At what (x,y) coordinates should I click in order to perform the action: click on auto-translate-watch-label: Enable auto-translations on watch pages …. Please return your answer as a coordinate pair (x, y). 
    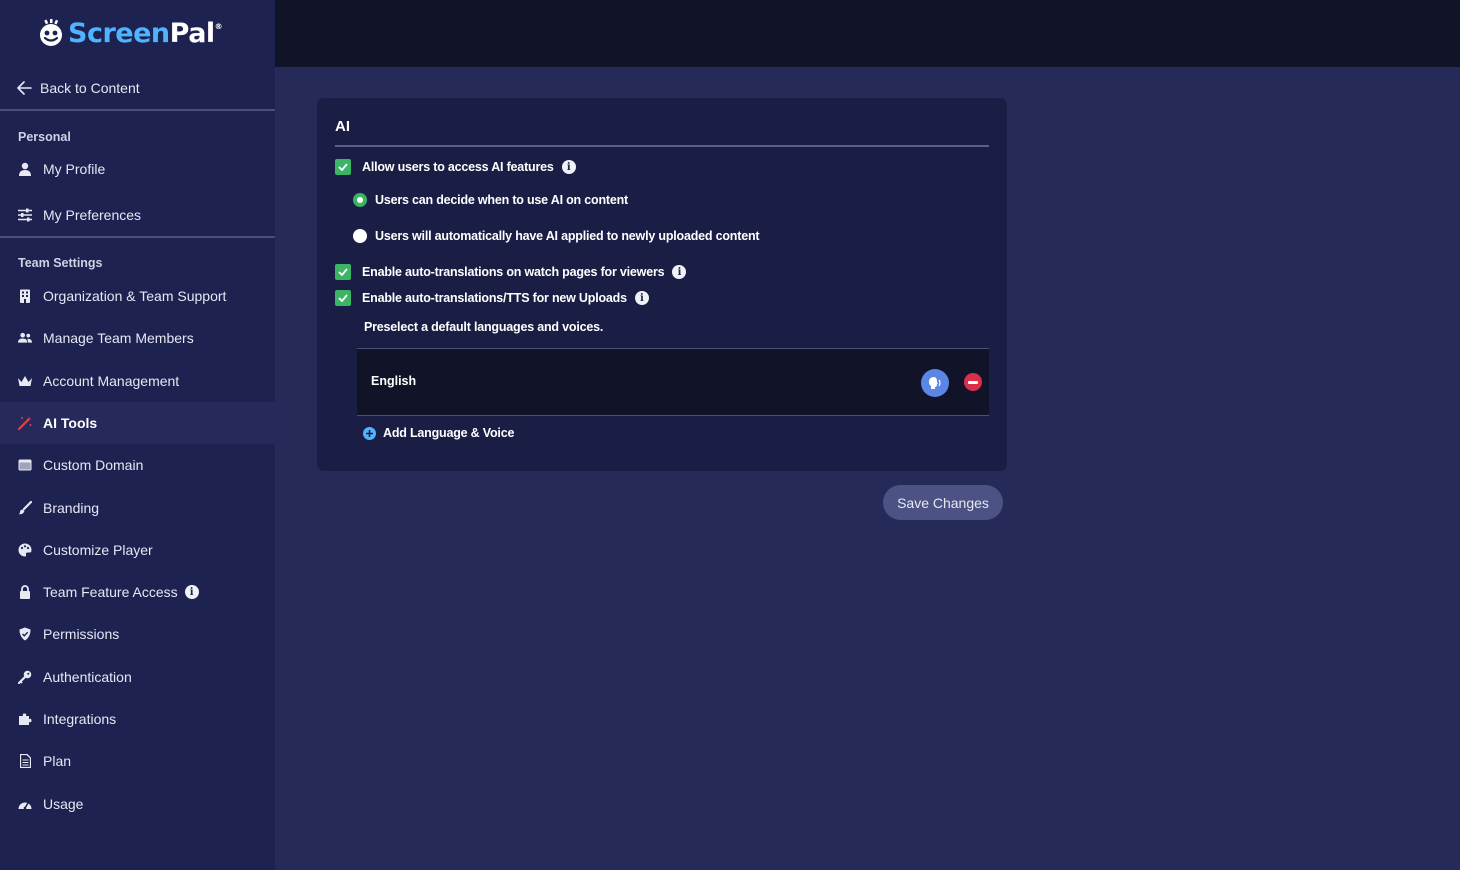
    Looking at the image, I should click on (513, 272).